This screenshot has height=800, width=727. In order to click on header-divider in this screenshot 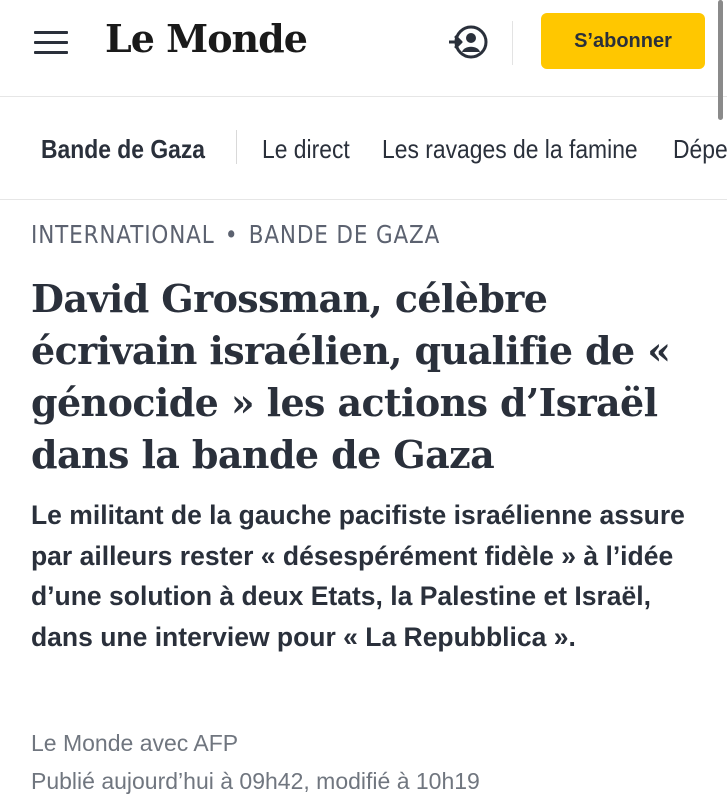, I will do `click(512, 43)`.